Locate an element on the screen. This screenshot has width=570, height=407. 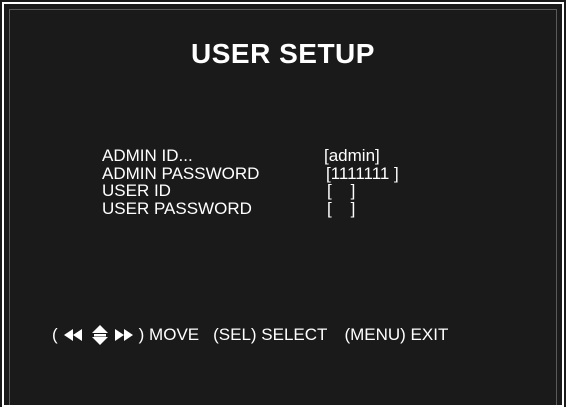
admin-id-field: [admin] is located at coordinates (352, 155).